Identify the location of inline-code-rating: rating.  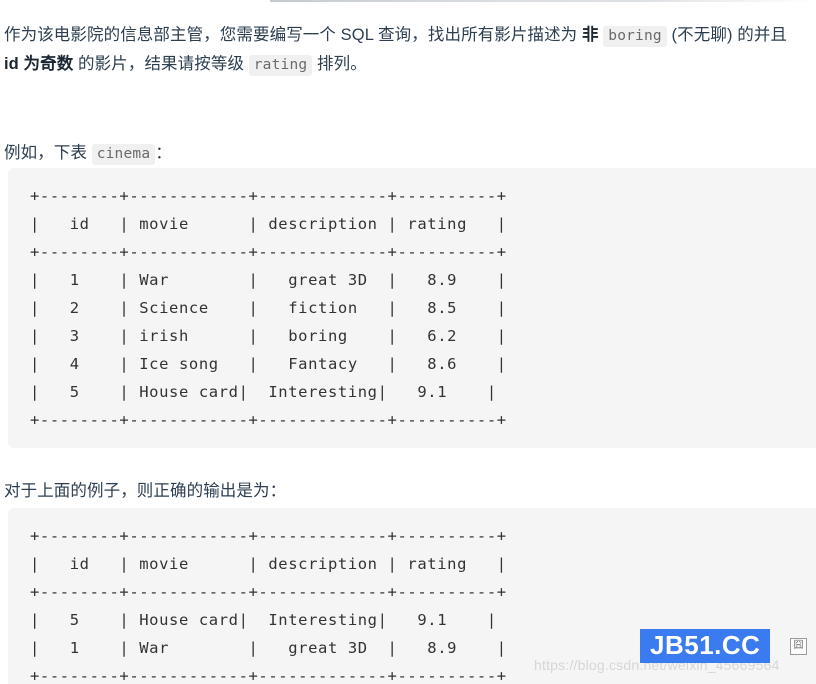
(280, 65).